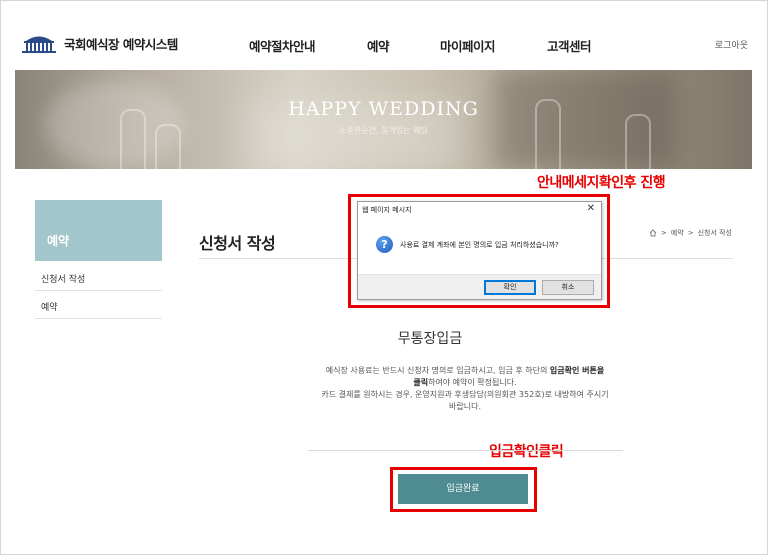 The width and height of the screenshot is (768, 555). What do you see at coordinates (638, 141) in the screenshot?
I see `glass-decor` at bounding box center [638, 141].